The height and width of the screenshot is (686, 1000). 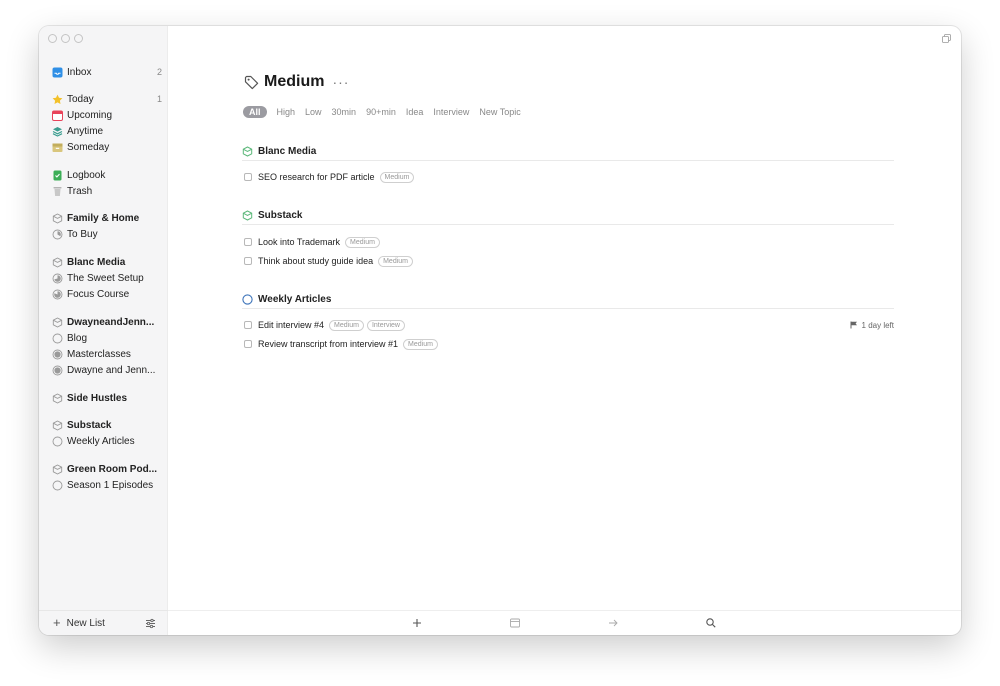 I want to click on section-header-weekly-articles: Weekly Articles, so click(x=568, y=300).